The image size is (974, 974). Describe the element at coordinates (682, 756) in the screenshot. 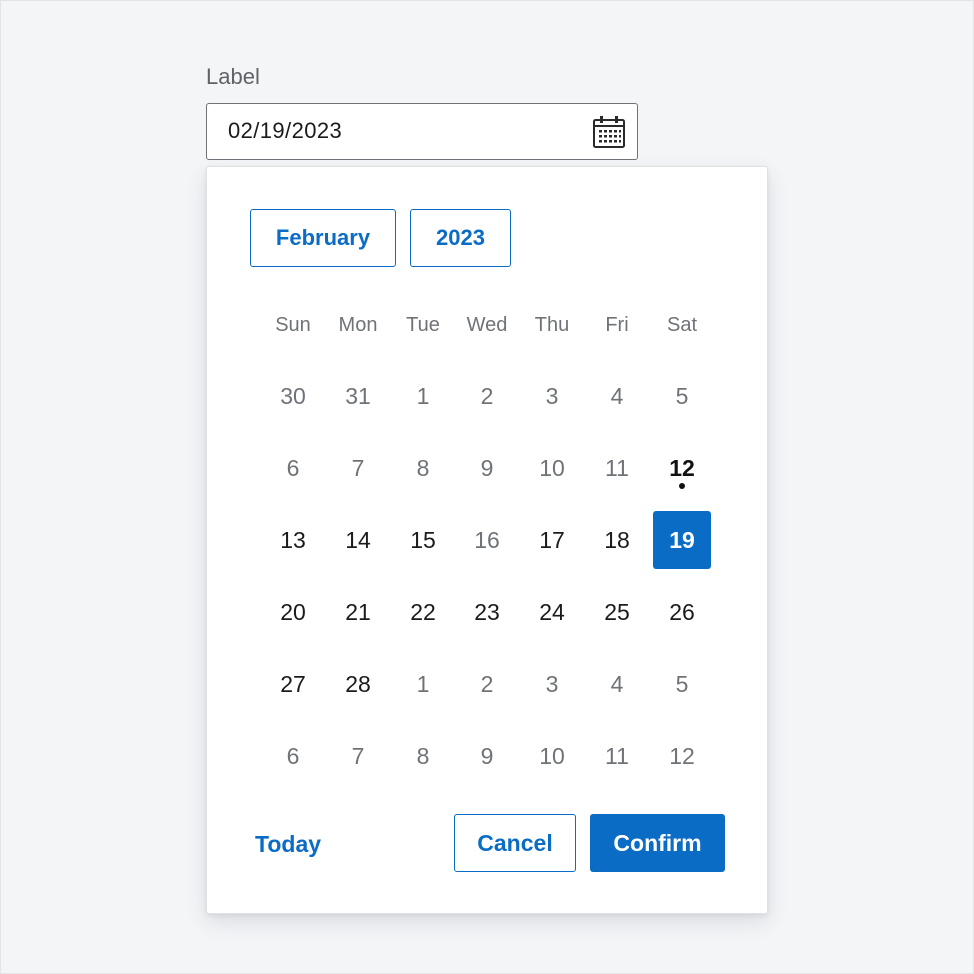

I see `day-cell: 12` at that location.